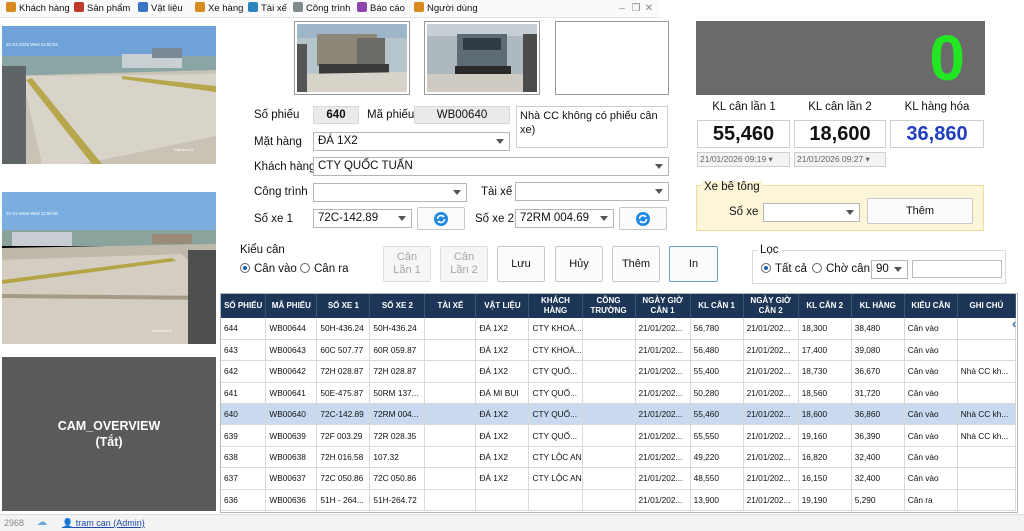 The height and width of the screenshot is (531, 1024). What do you see at coordinates (555, 478) in the screenshot?
I see `table-cell: CTY LỘC AN` at bounding box center [555, 478].